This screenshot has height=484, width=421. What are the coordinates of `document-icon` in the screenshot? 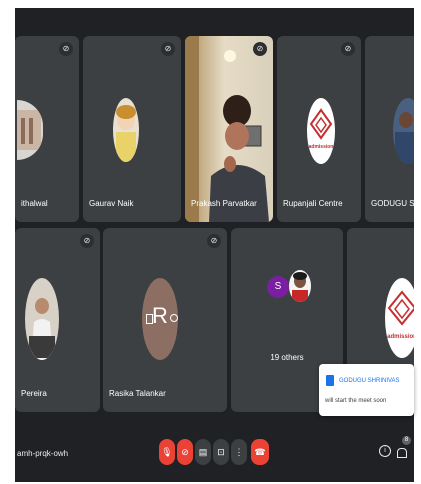 It's located at (330, 380).